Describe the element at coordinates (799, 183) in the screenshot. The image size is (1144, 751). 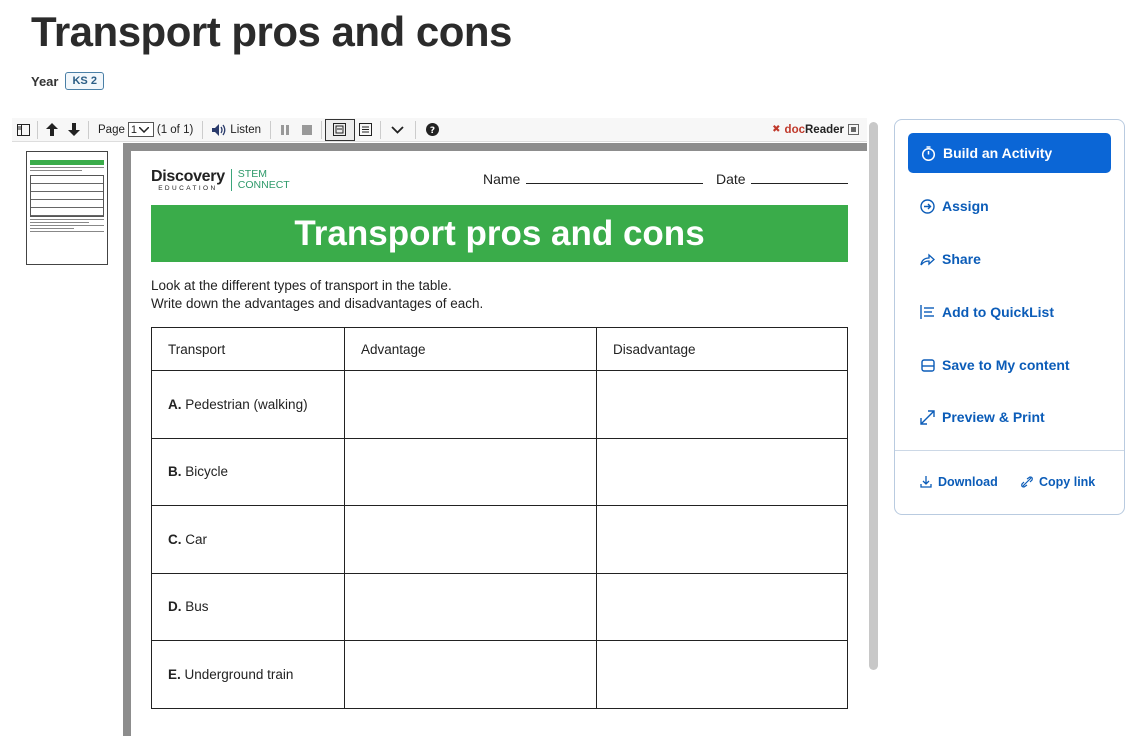
I see `date-line` at that location.